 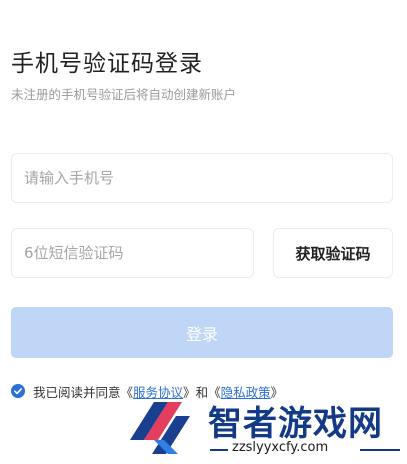 I want to click on watermark-url: zzslyyxcfy.com, so click(x=280, y=447).